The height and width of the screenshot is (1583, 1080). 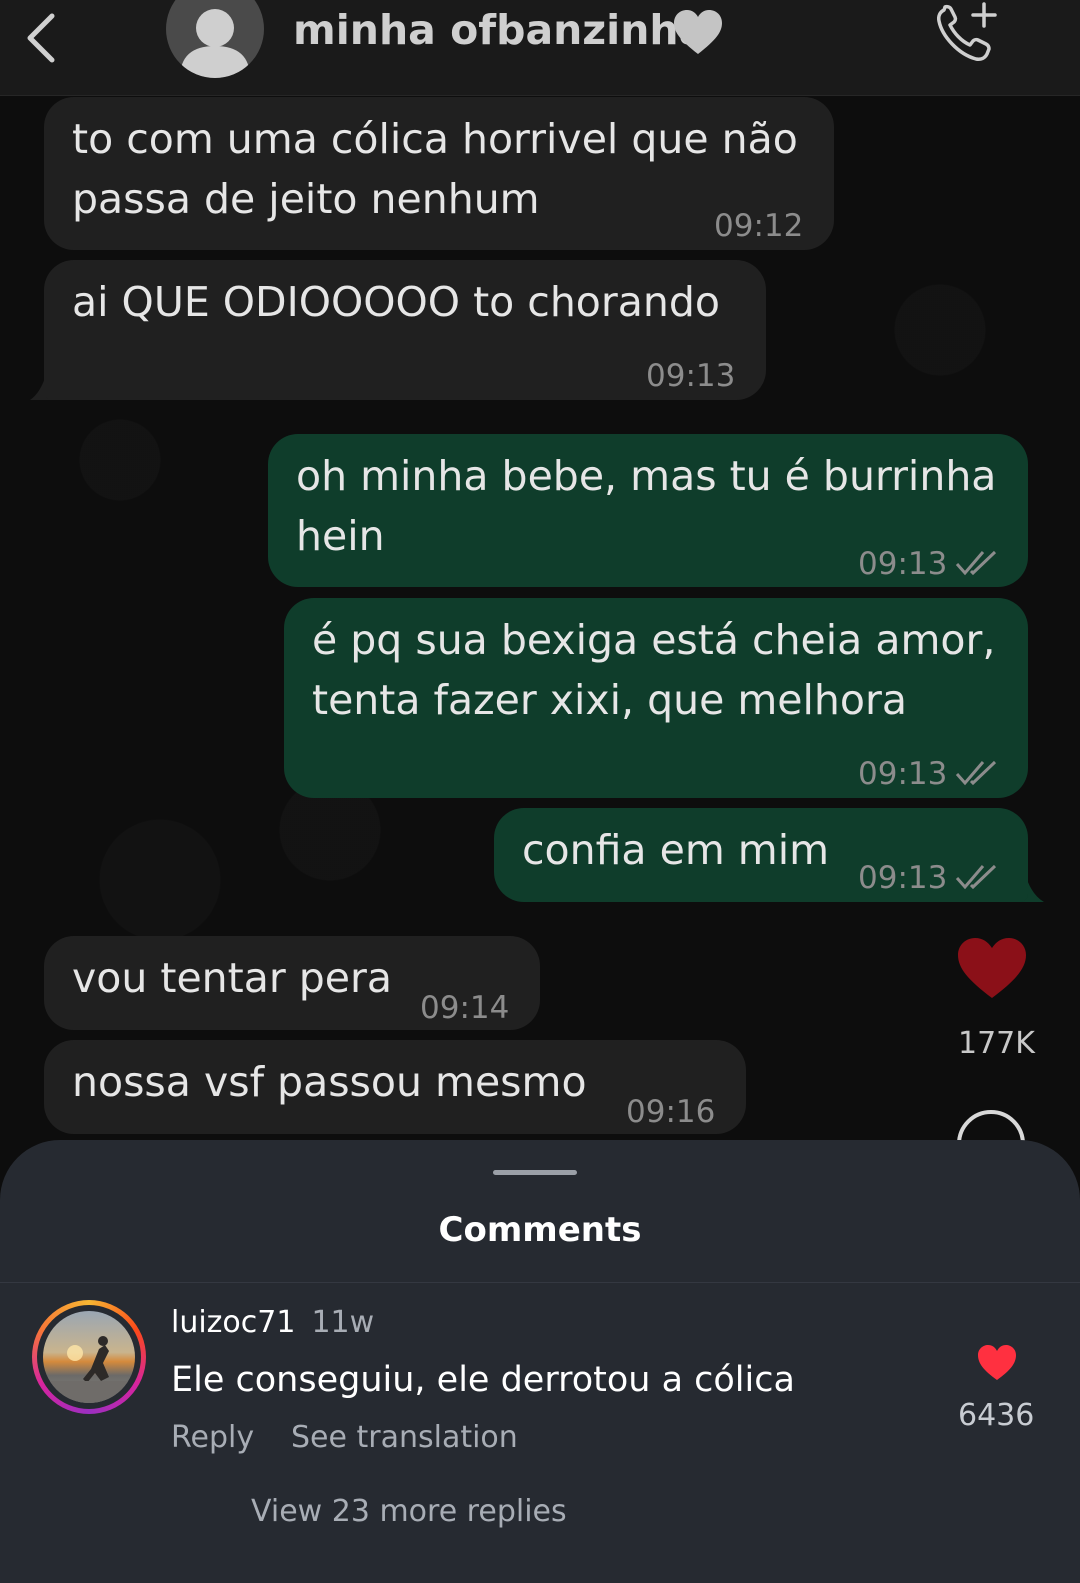 I want to click on back-chevron-icon, so click(x=42, y=36).